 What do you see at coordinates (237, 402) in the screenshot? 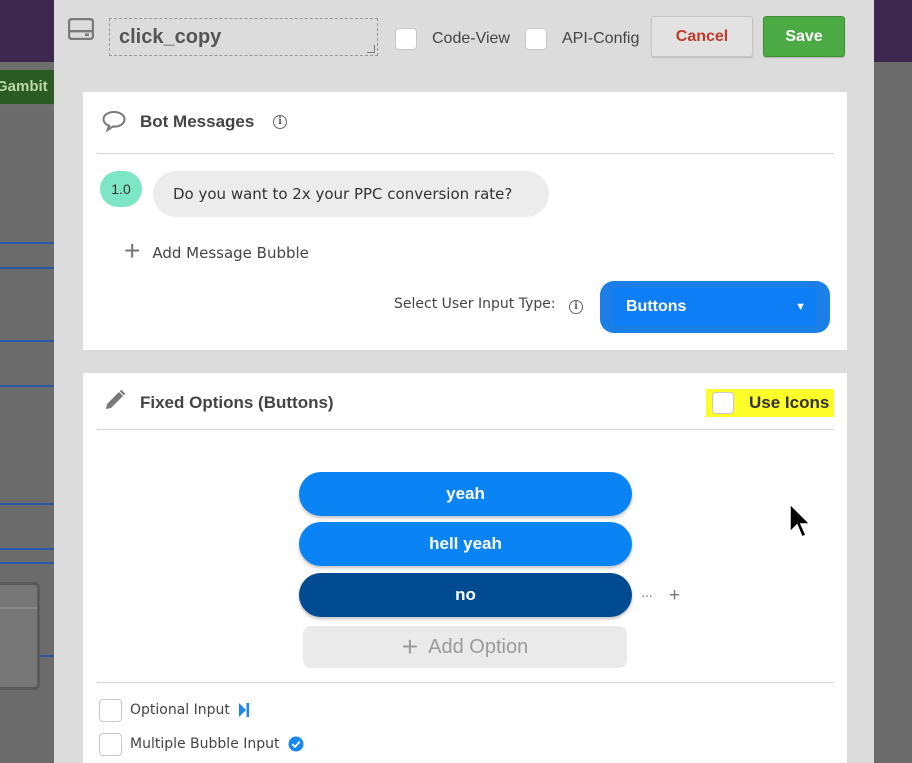
I see `fixed-options-title: Fixed Options (Buttons)` at bounding box center [237, 402].